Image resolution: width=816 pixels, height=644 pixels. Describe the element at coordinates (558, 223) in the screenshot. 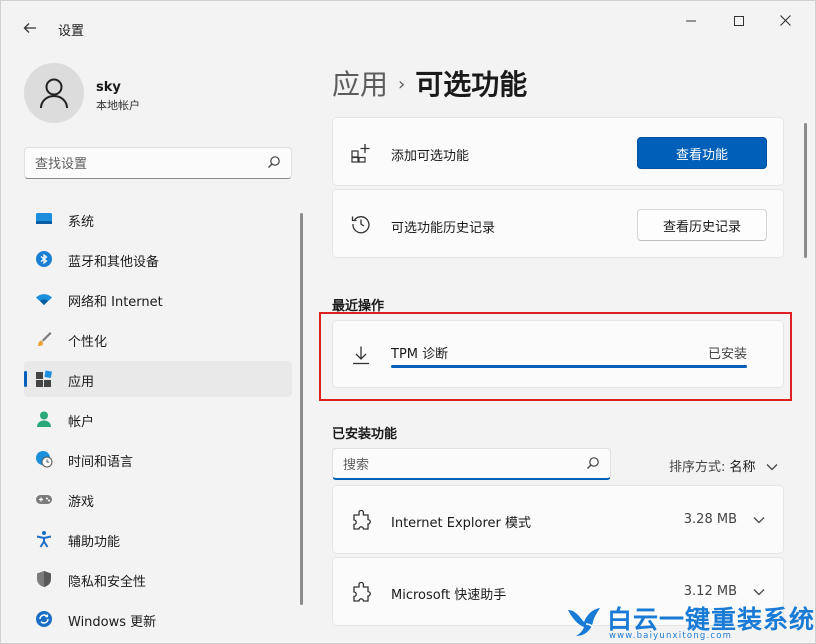

I see `feature-history-card: 可选功能历史记录 查看历史记录` at that location.